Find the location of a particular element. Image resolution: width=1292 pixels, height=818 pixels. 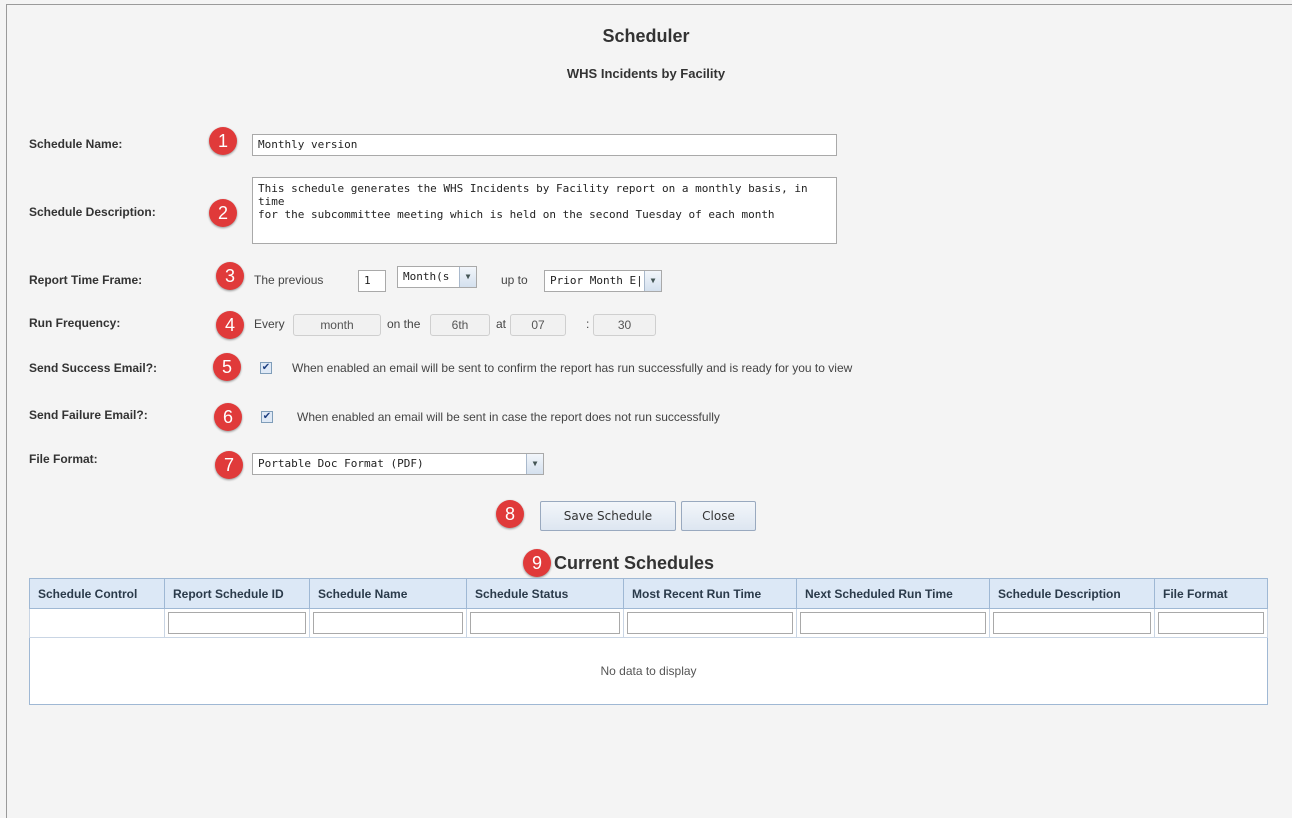

callout-badge-9: 9 is located at coordinates (537, 563).